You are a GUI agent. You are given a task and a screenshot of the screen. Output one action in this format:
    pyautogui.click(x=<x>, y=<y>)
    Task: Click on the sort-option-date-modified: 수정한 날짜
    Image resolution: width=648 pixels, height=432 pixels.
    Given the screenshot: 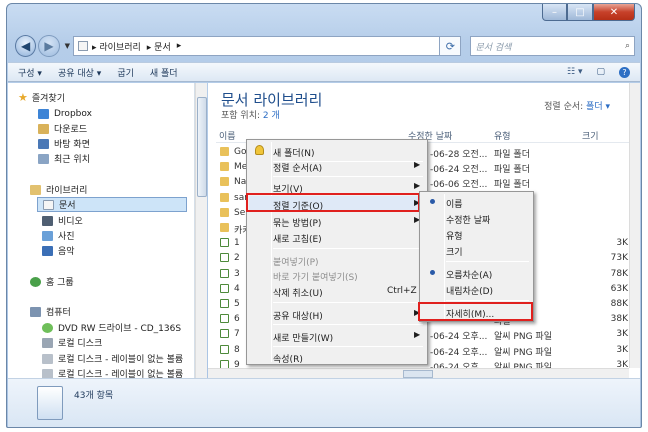 What is the action you would take?
    pyautogui.click(x=476, y=218)
    